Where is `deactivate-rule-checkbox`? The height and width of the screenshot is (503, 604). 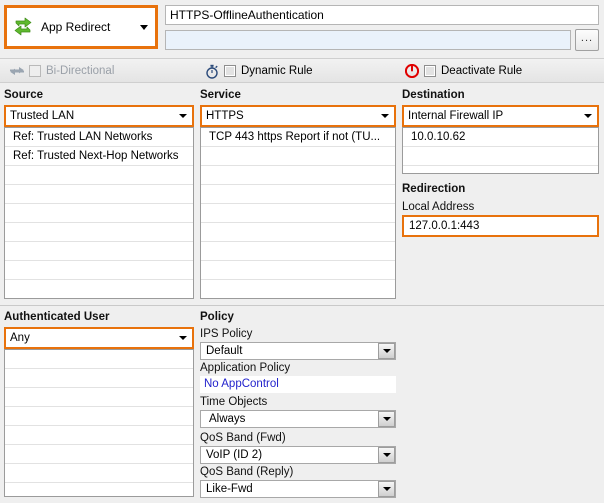
deactivate-rule-checkbox is located at coordinates (430, 71).